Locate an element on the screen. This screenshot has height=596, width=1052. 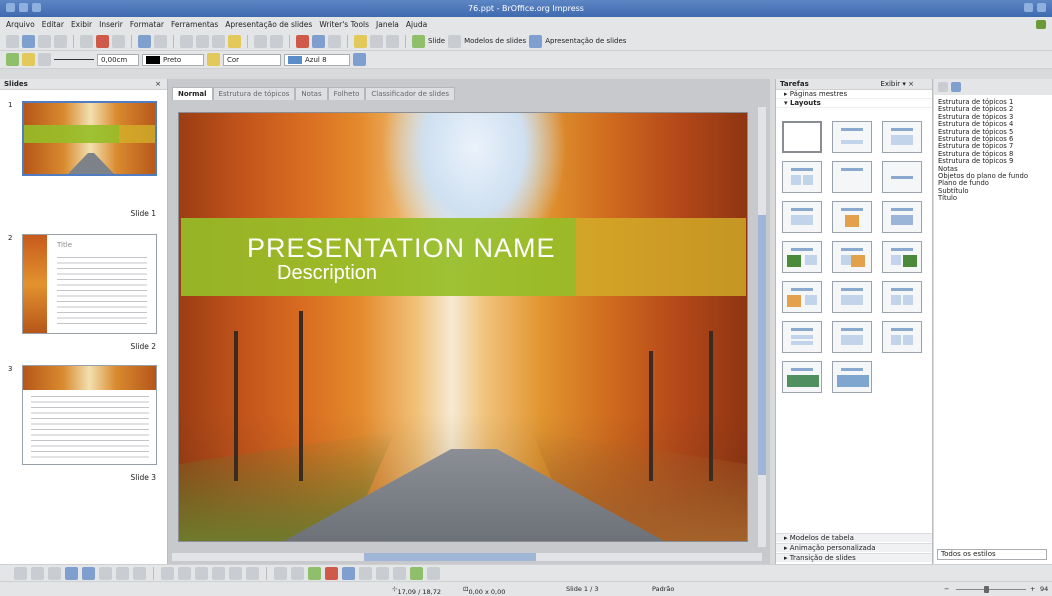
menu-janela: Janela is located at coordinates (387, 24).